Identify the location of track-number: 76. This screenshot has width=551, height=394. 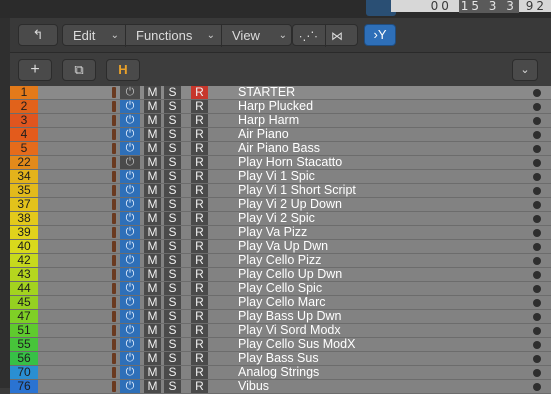
(24, 386).